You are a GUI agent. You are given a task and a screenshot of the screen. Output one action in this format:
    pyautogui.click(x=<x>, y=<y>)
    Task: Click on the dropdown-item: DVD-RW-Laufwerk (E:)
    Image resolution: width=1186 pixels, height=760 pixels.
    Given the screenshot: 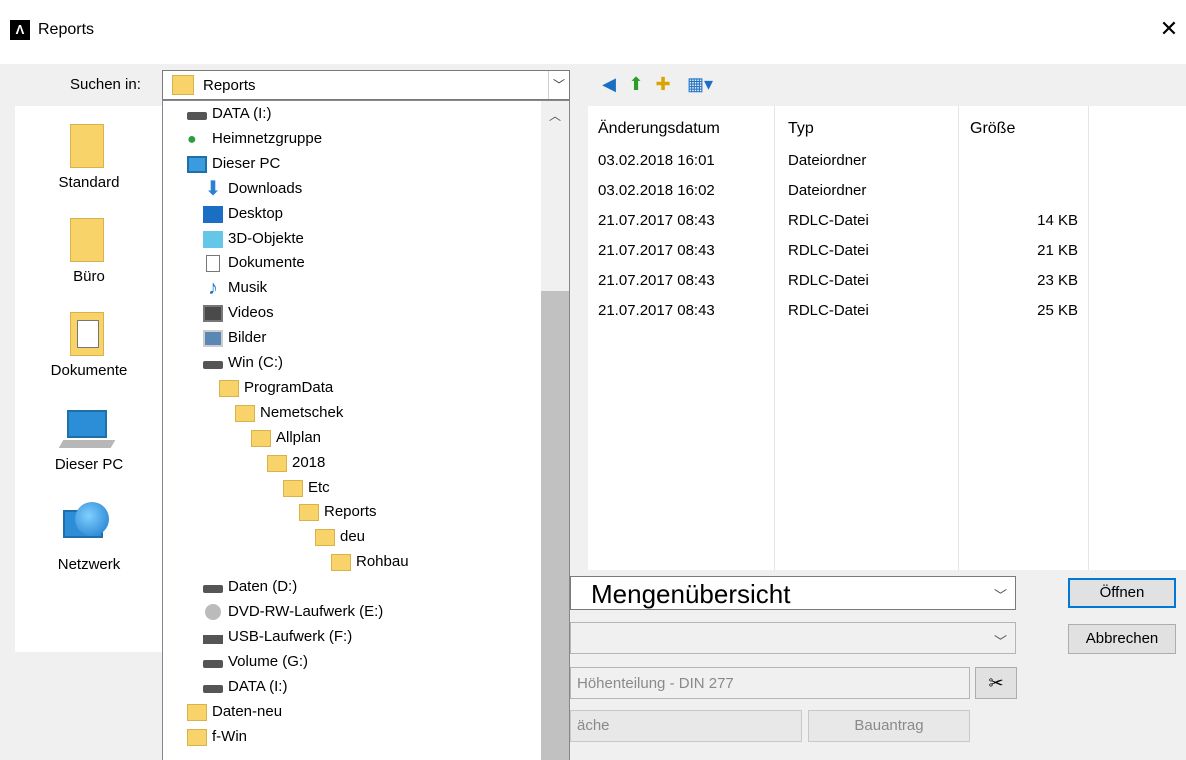 What is the action you would take?
    pyautogui.click(x=368, y=612)
    